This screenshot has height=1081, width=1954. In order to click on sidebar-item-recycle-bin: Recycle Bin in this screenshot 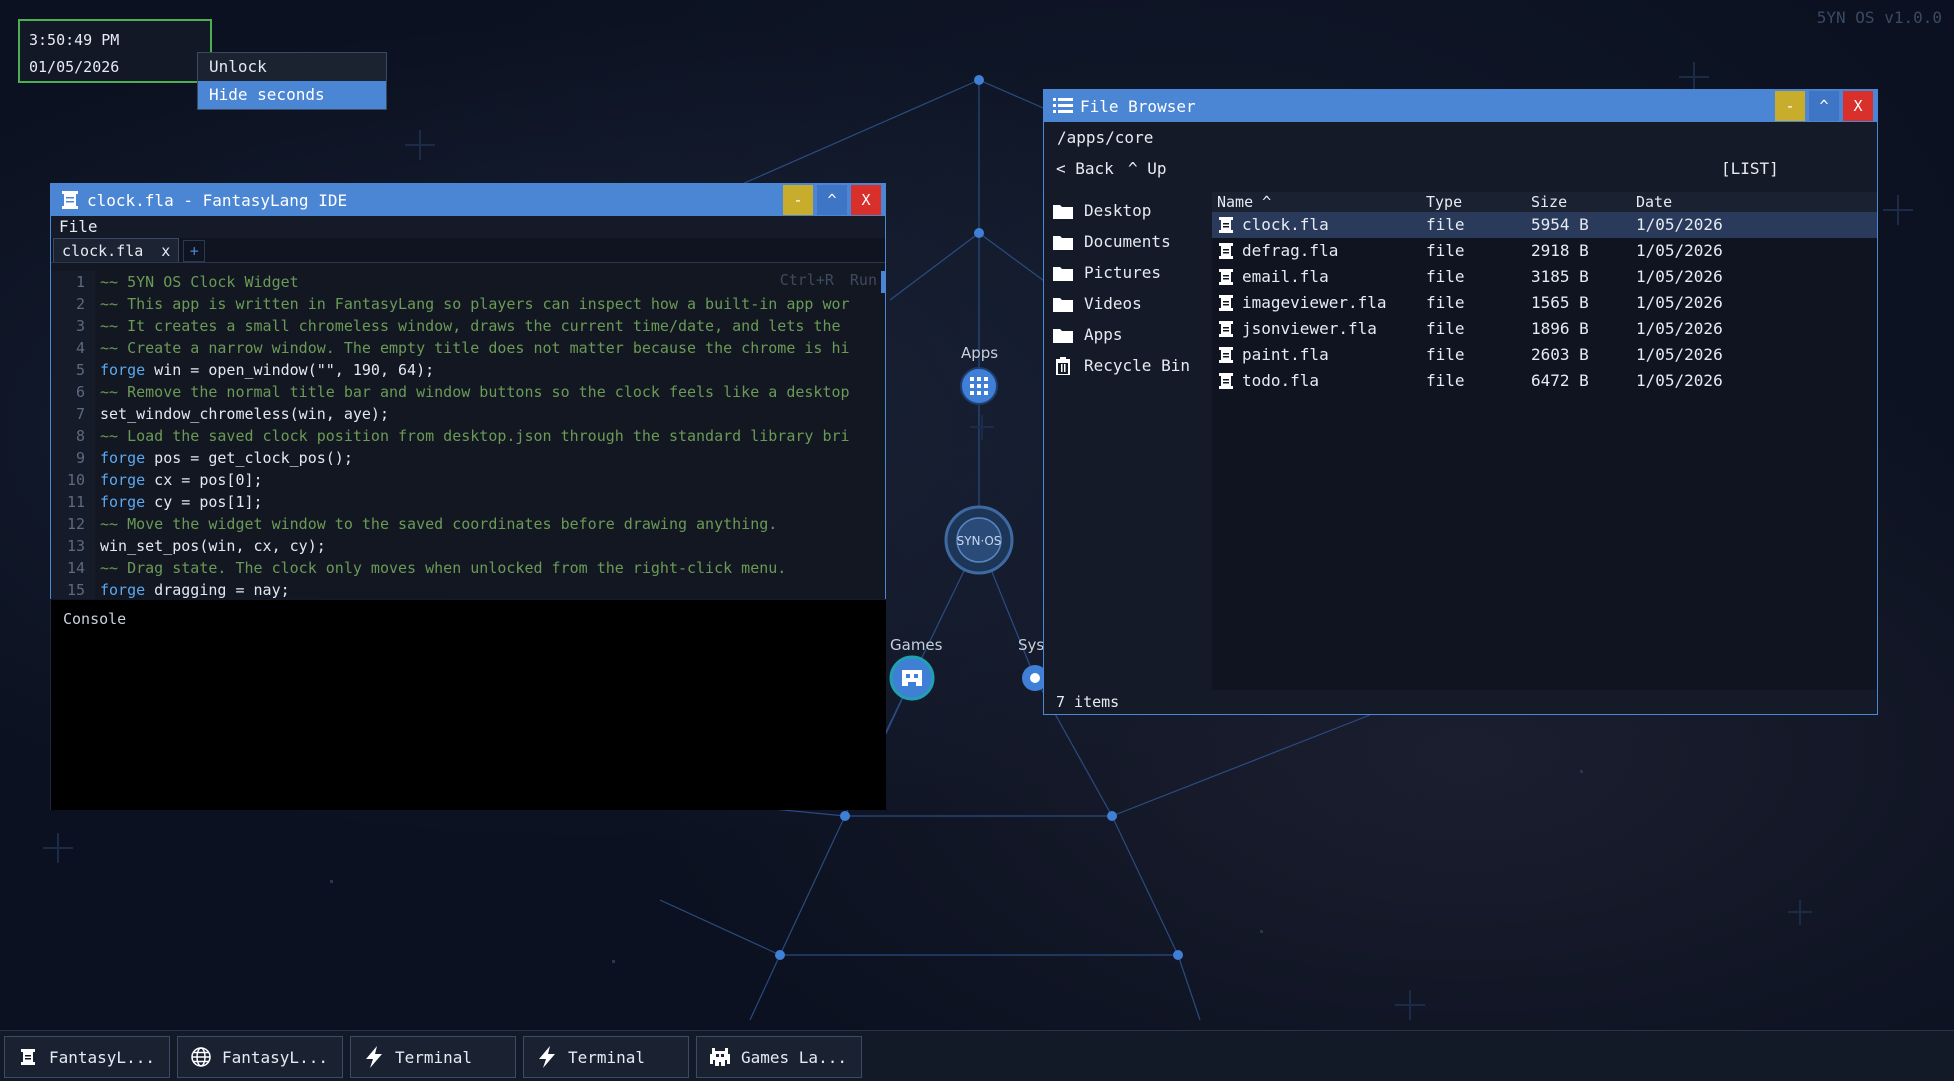, I will do `click(1128, 365)`.